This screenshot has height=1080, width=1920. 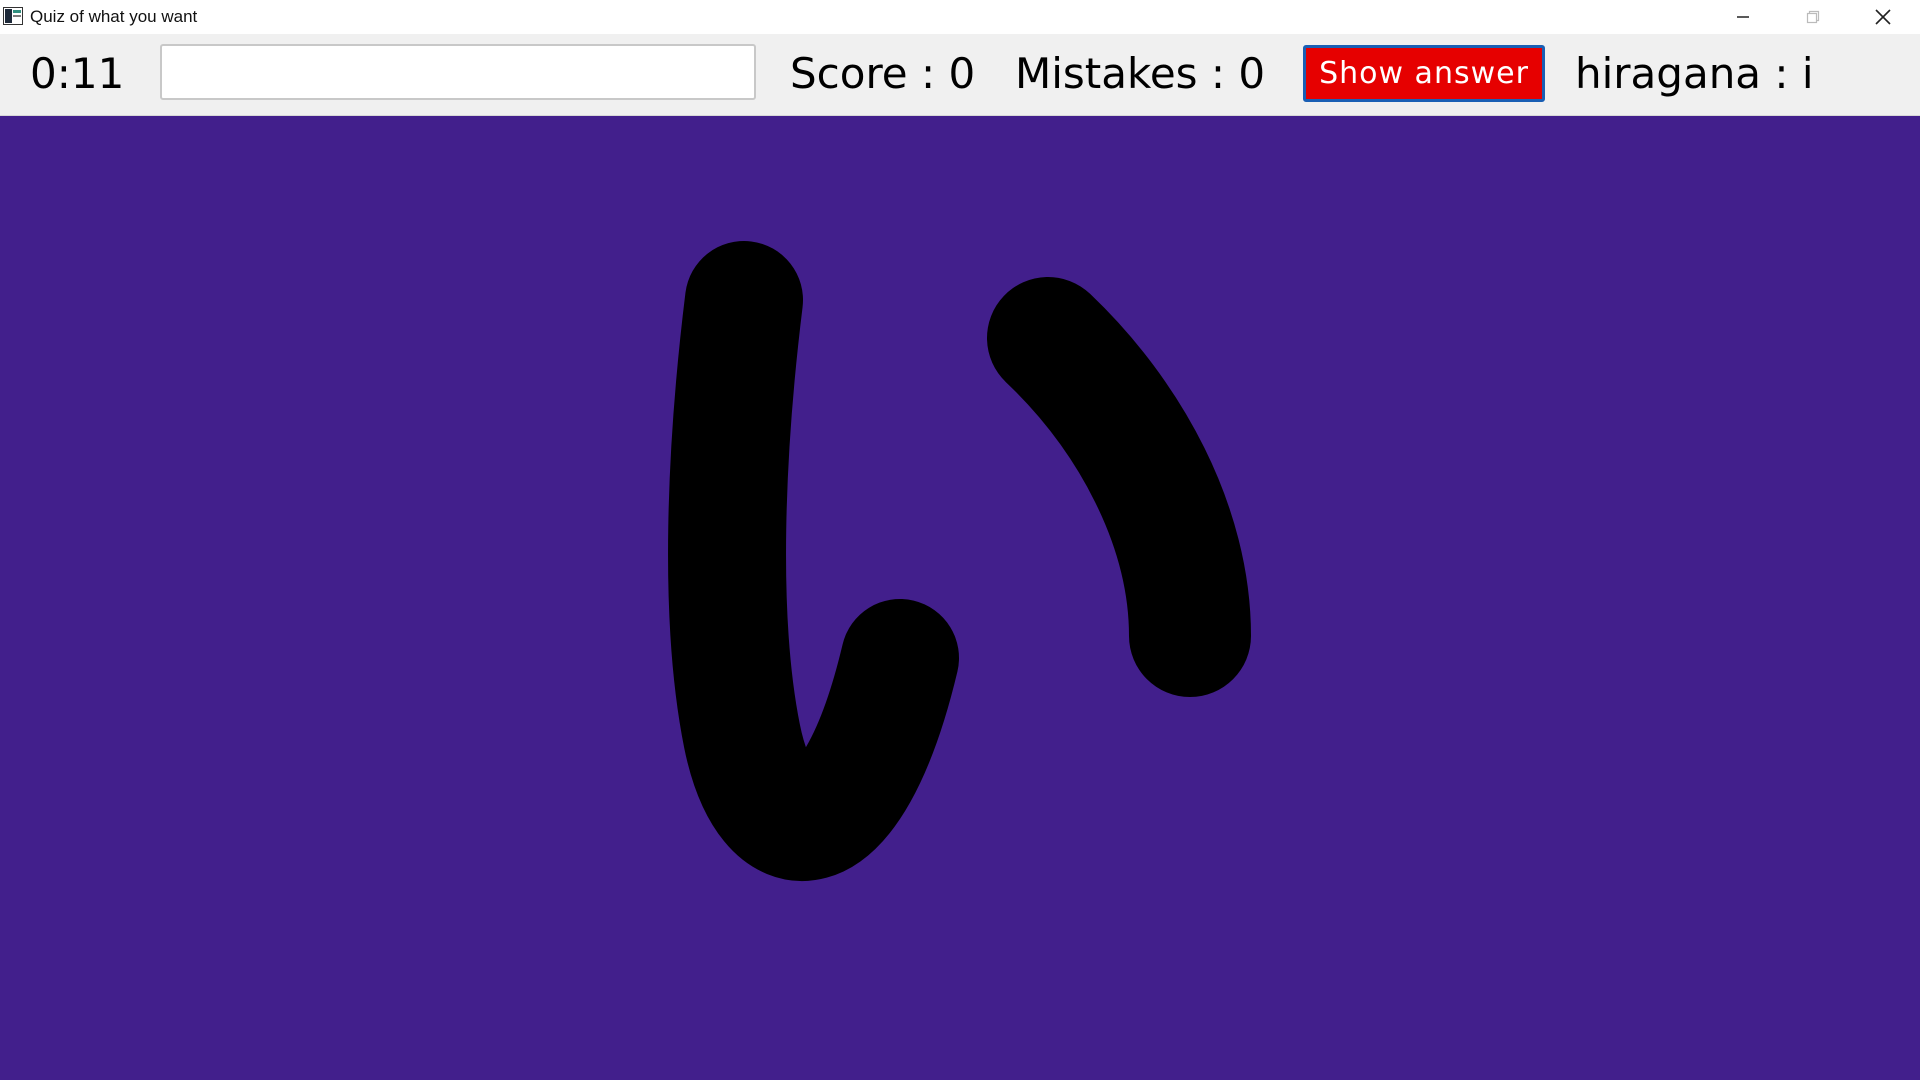 I want to click on character-stroke-right, so click(x=1119, y=487).